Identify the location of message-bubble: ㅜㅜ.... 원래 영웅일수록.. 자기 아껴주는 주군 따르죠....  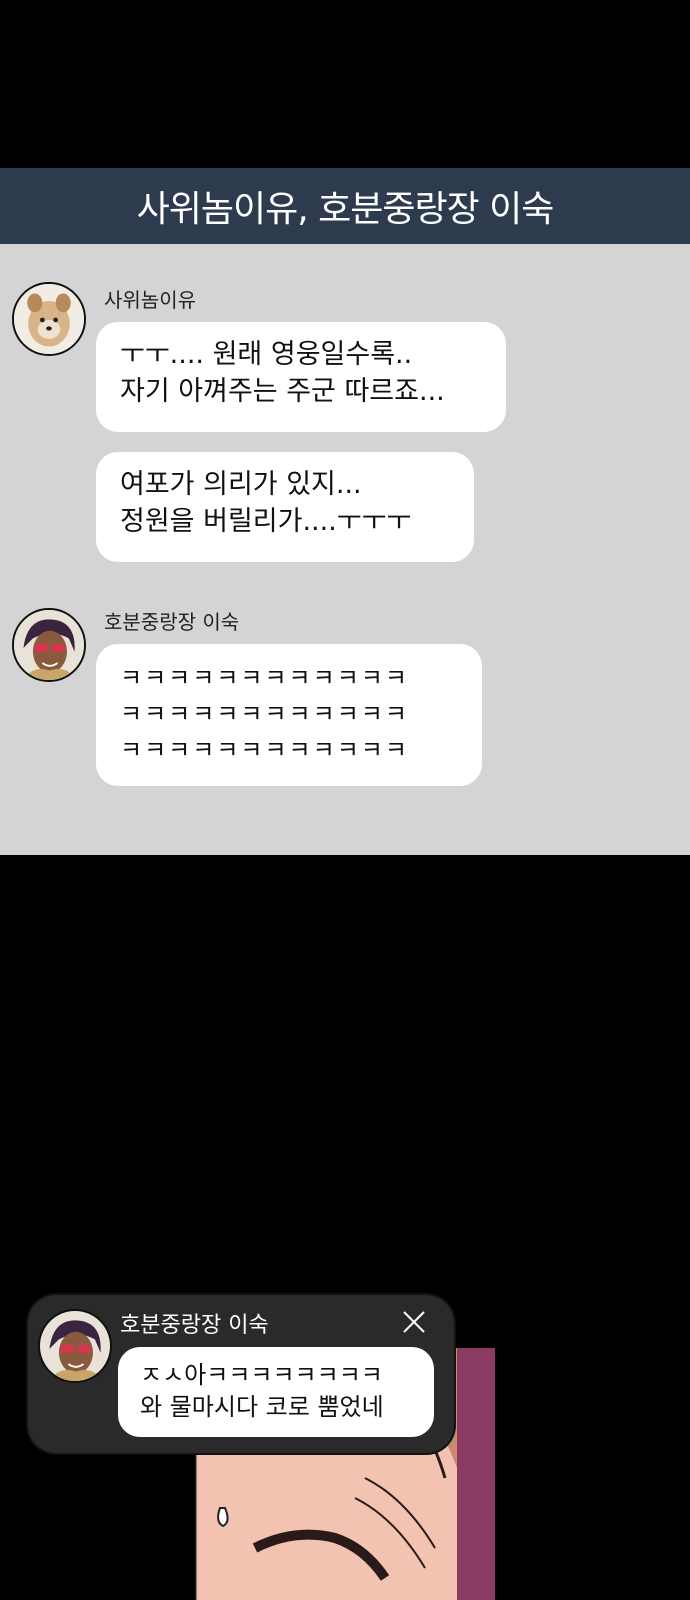
(301, 377).